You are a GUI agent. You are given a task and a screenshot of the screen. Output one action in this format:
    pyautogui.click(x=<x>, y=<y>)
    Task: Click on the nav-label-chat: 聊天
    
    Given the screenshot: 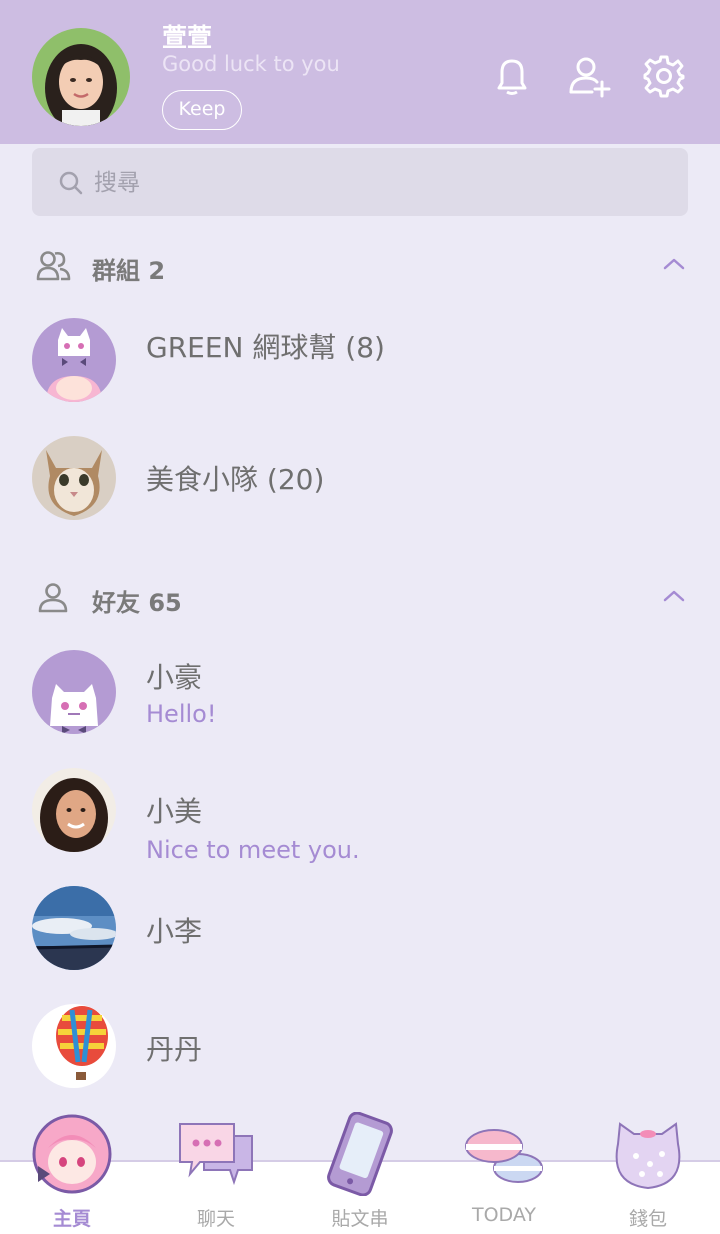 What is the action you would take?
    pyautogui.click(x=215, y=1219)
    